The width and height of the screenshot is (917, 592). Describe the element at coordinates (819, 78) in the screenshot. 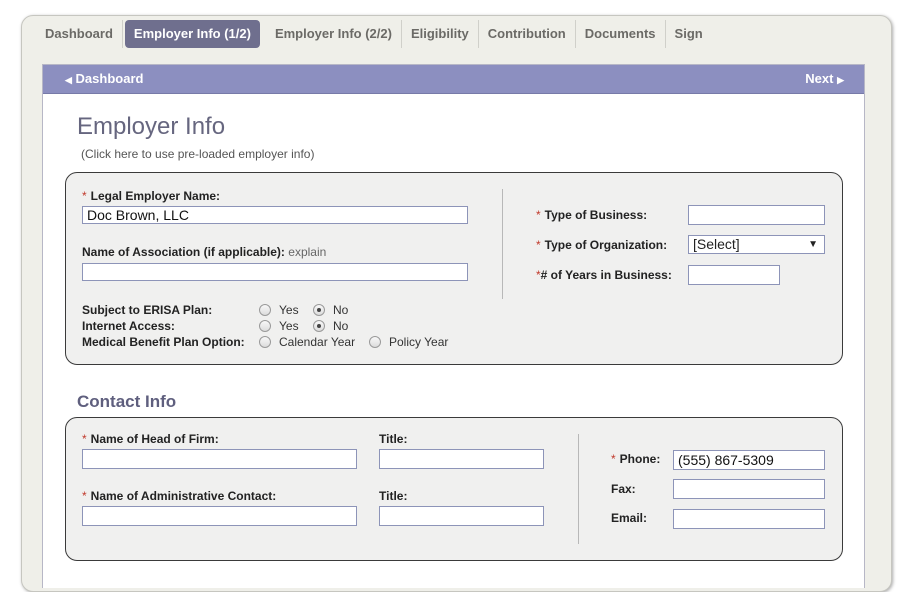

I see `next-link-label: Next` at that location.